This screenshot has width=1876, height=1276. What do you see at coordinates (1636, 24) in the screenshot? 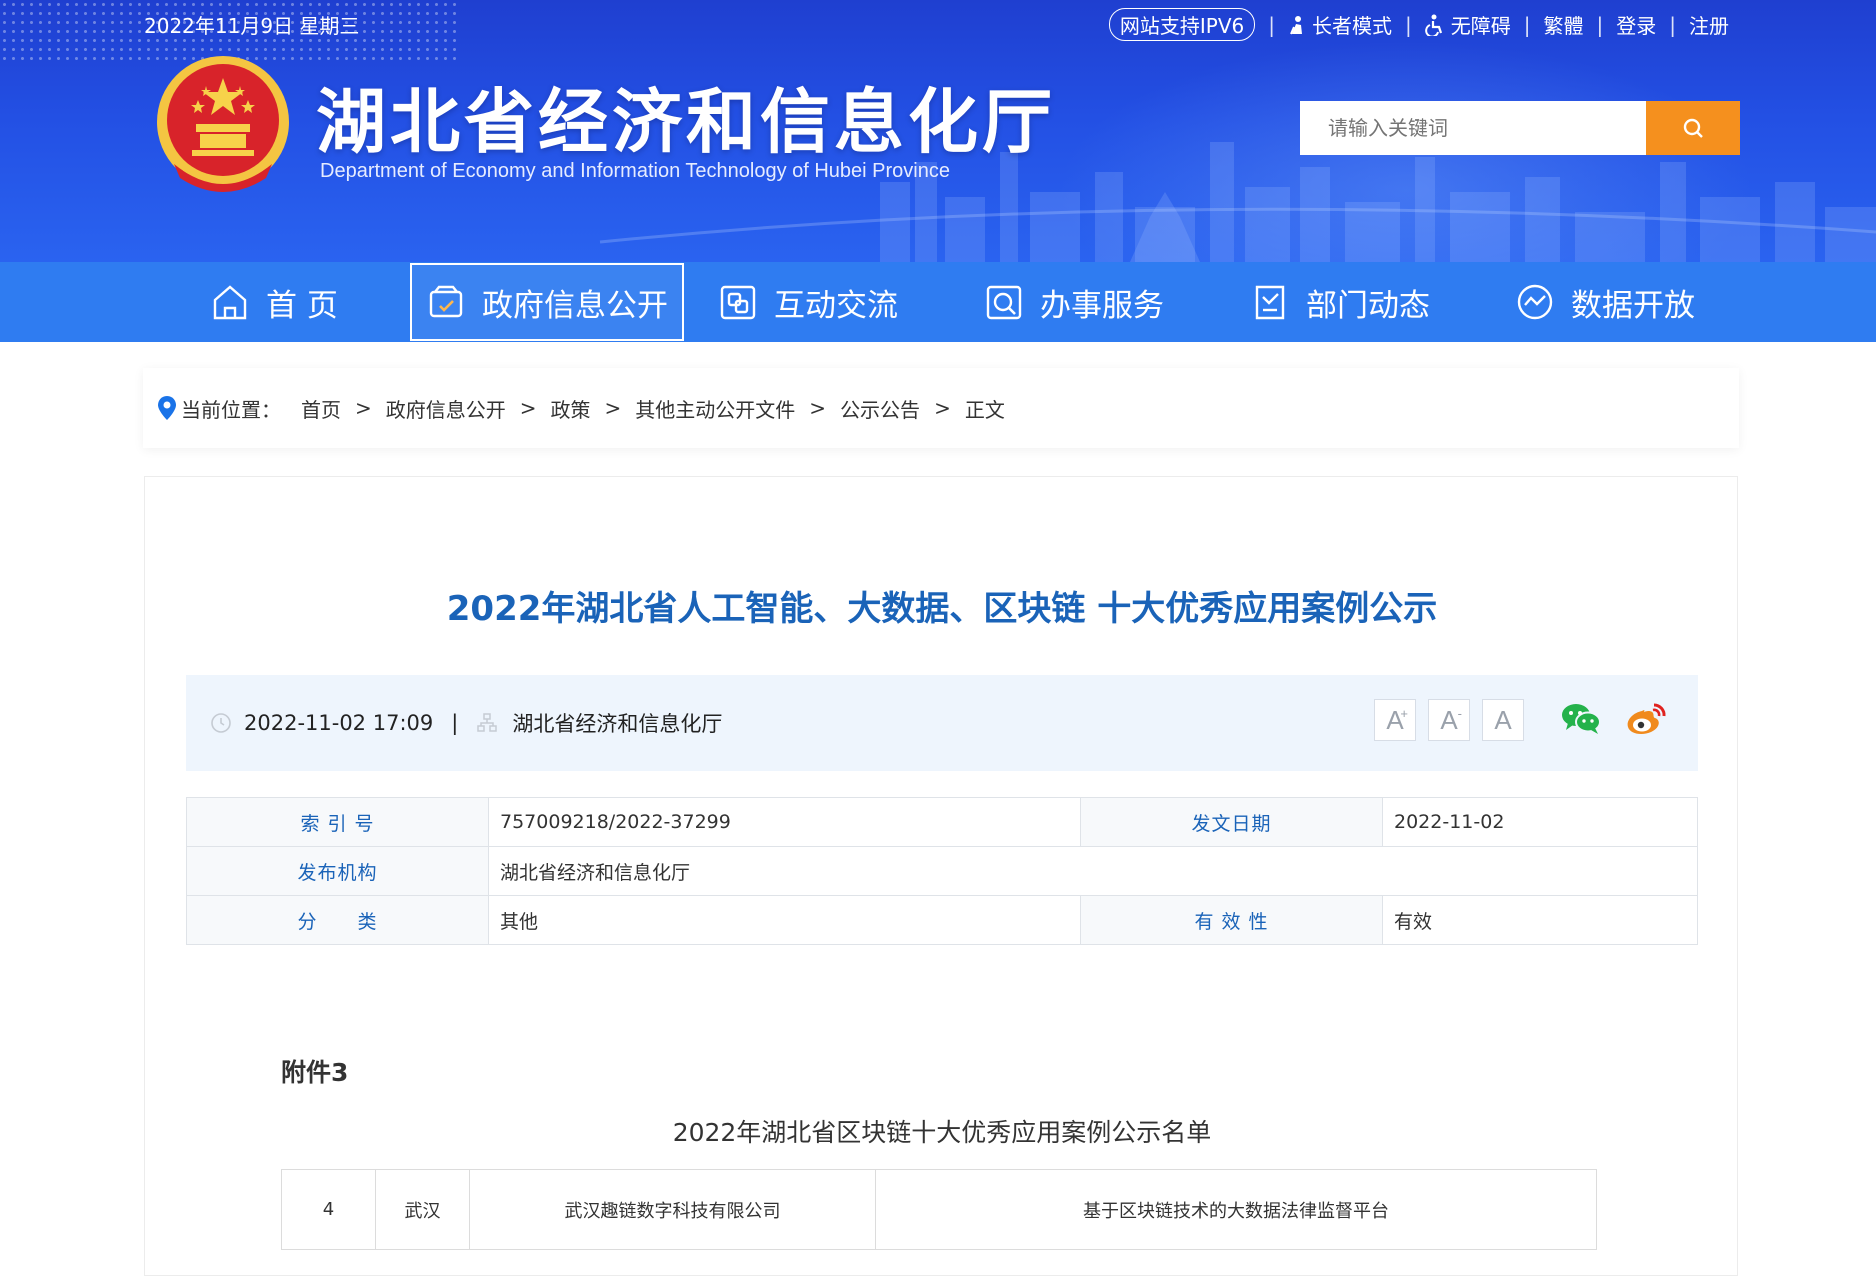
I see `login-link: 登录` at bounding box center [1636, 24].